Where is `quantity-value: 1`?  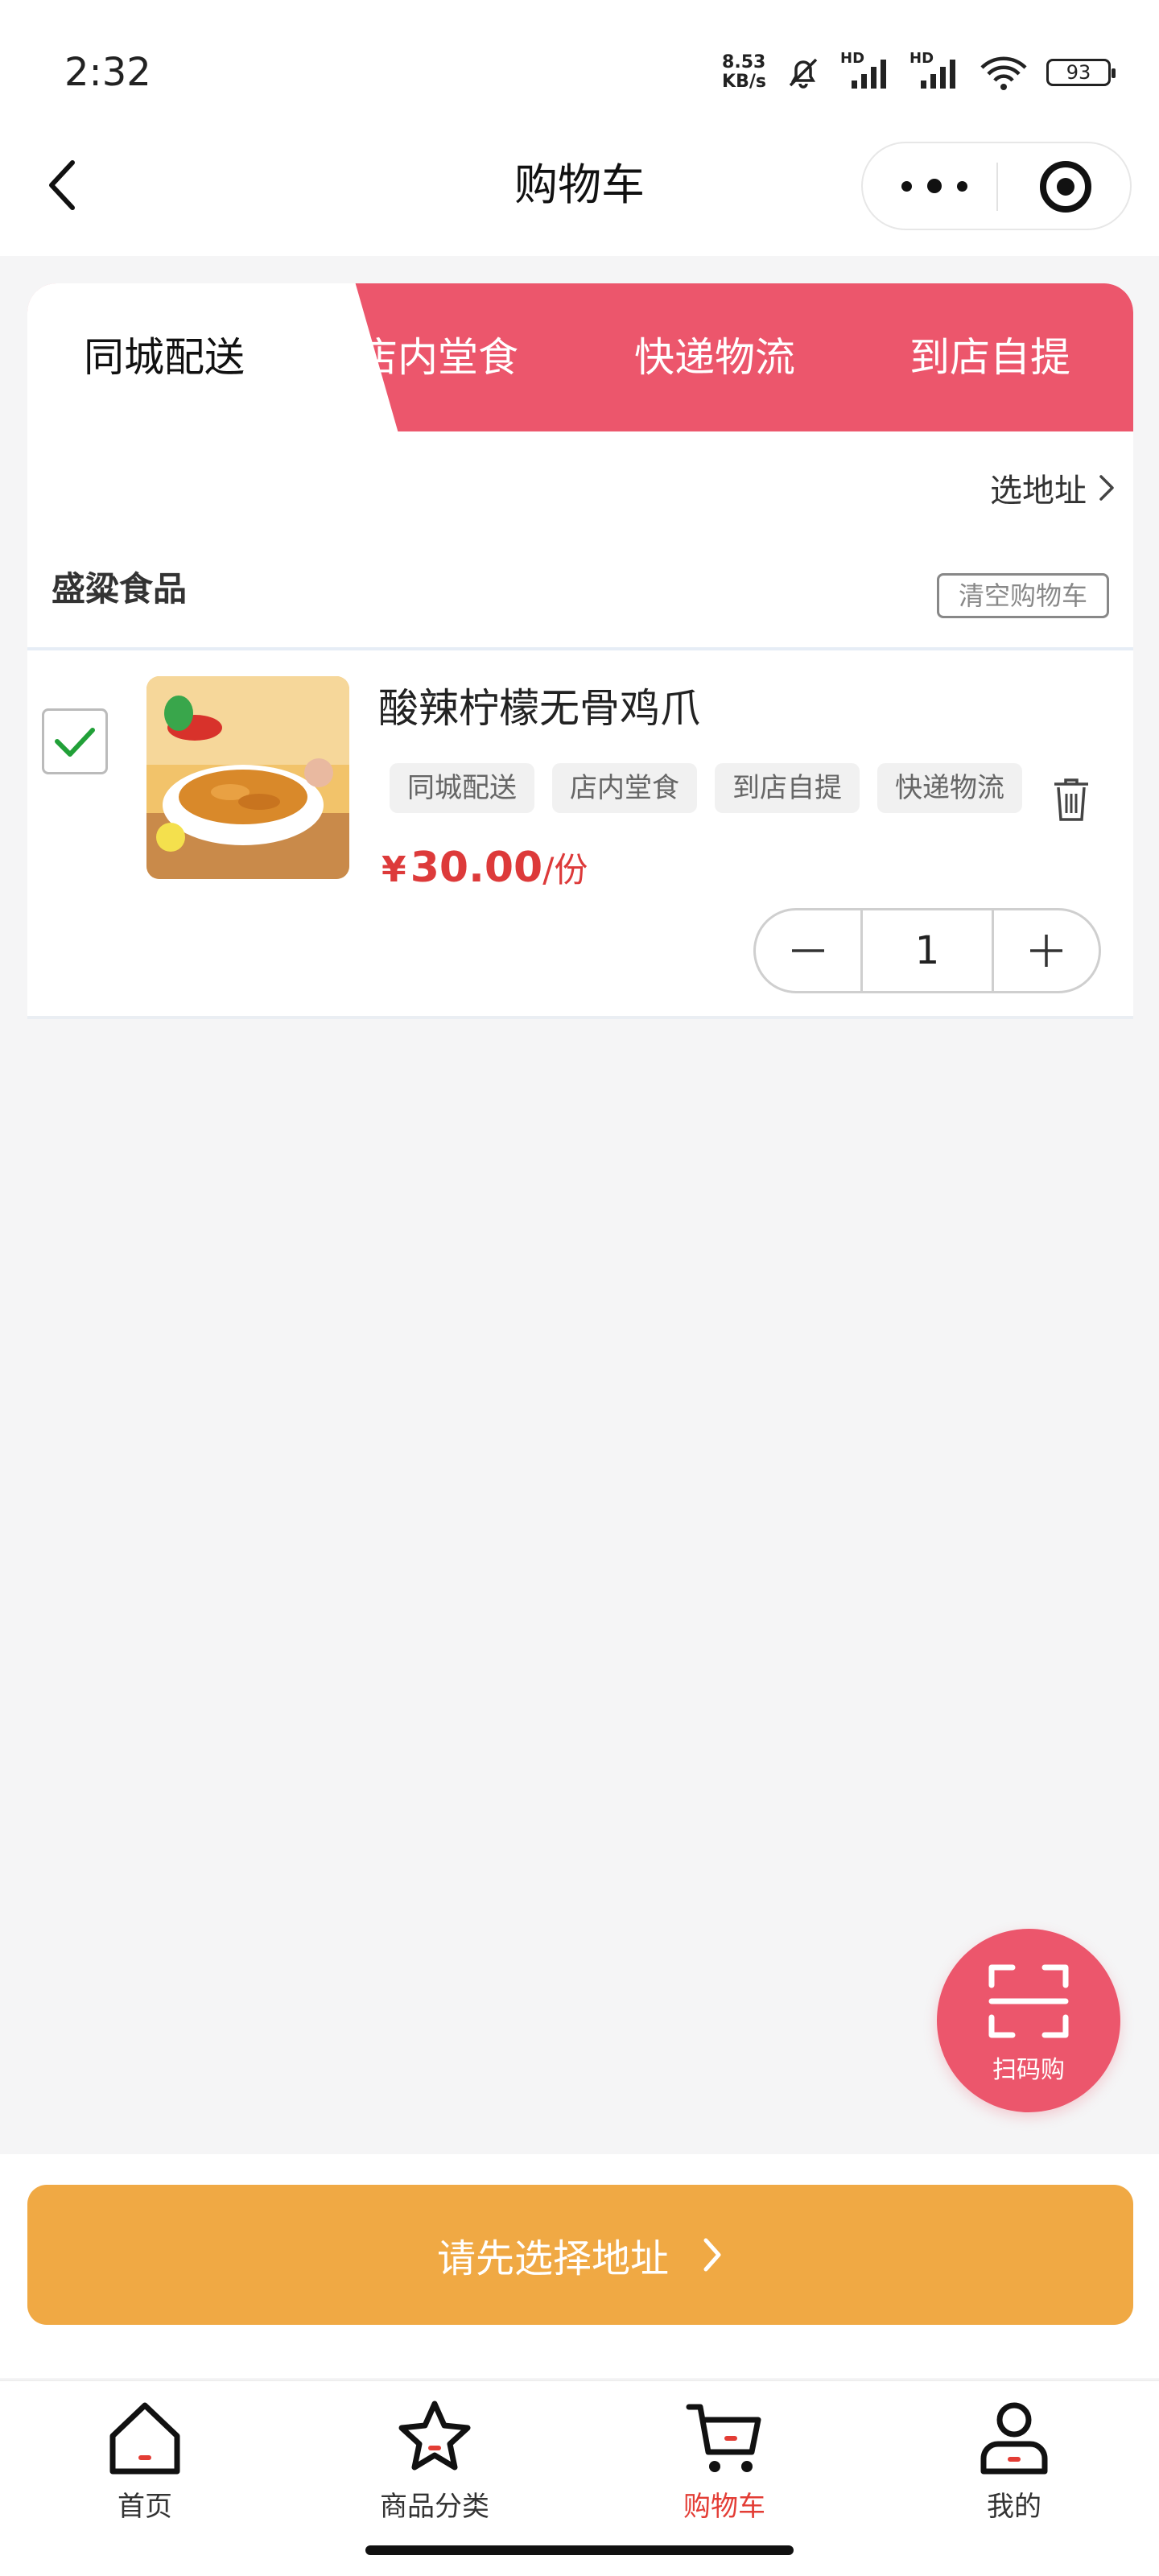 quantity-value: 1 is located at coordinates (927, 950).